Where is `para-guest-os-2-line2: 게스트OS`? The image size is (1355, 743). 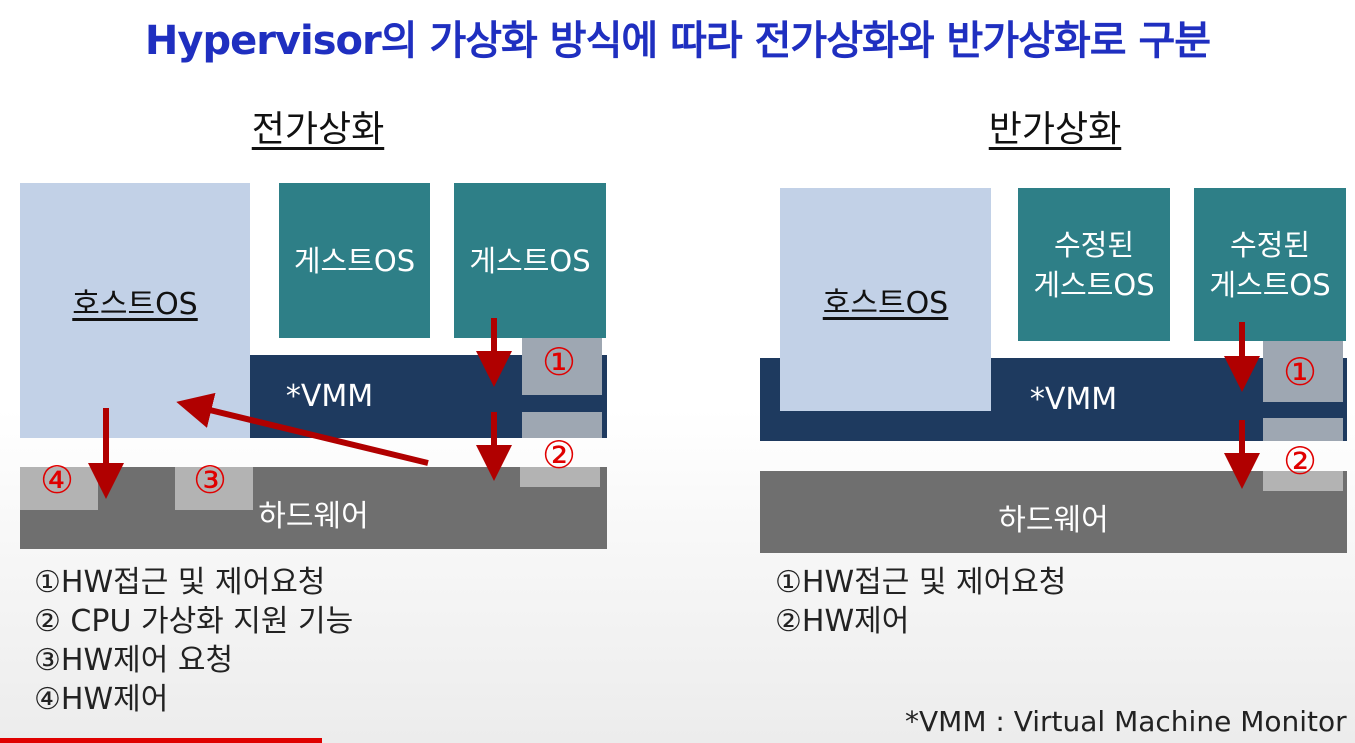
para-guest-os-2-line2: 게스트OS is located at coordinates (1270, 284).